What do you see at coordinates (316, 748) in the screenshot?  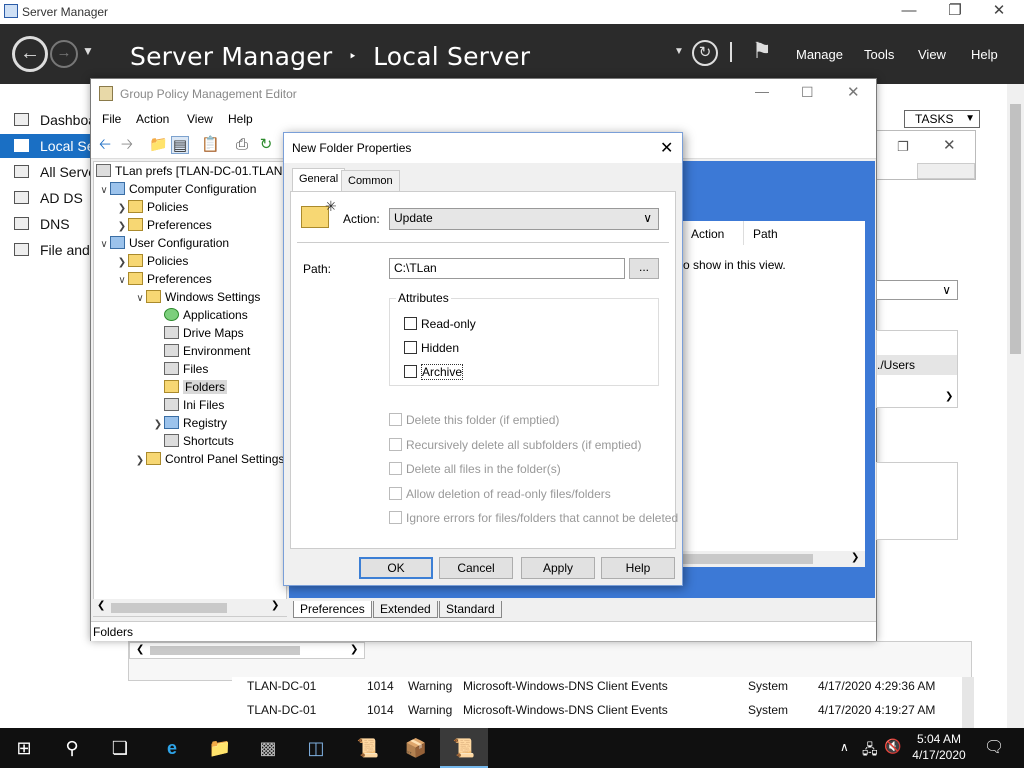 I see `server-manager-taskbar-icon: ◫` at bounding box center [316, 748].